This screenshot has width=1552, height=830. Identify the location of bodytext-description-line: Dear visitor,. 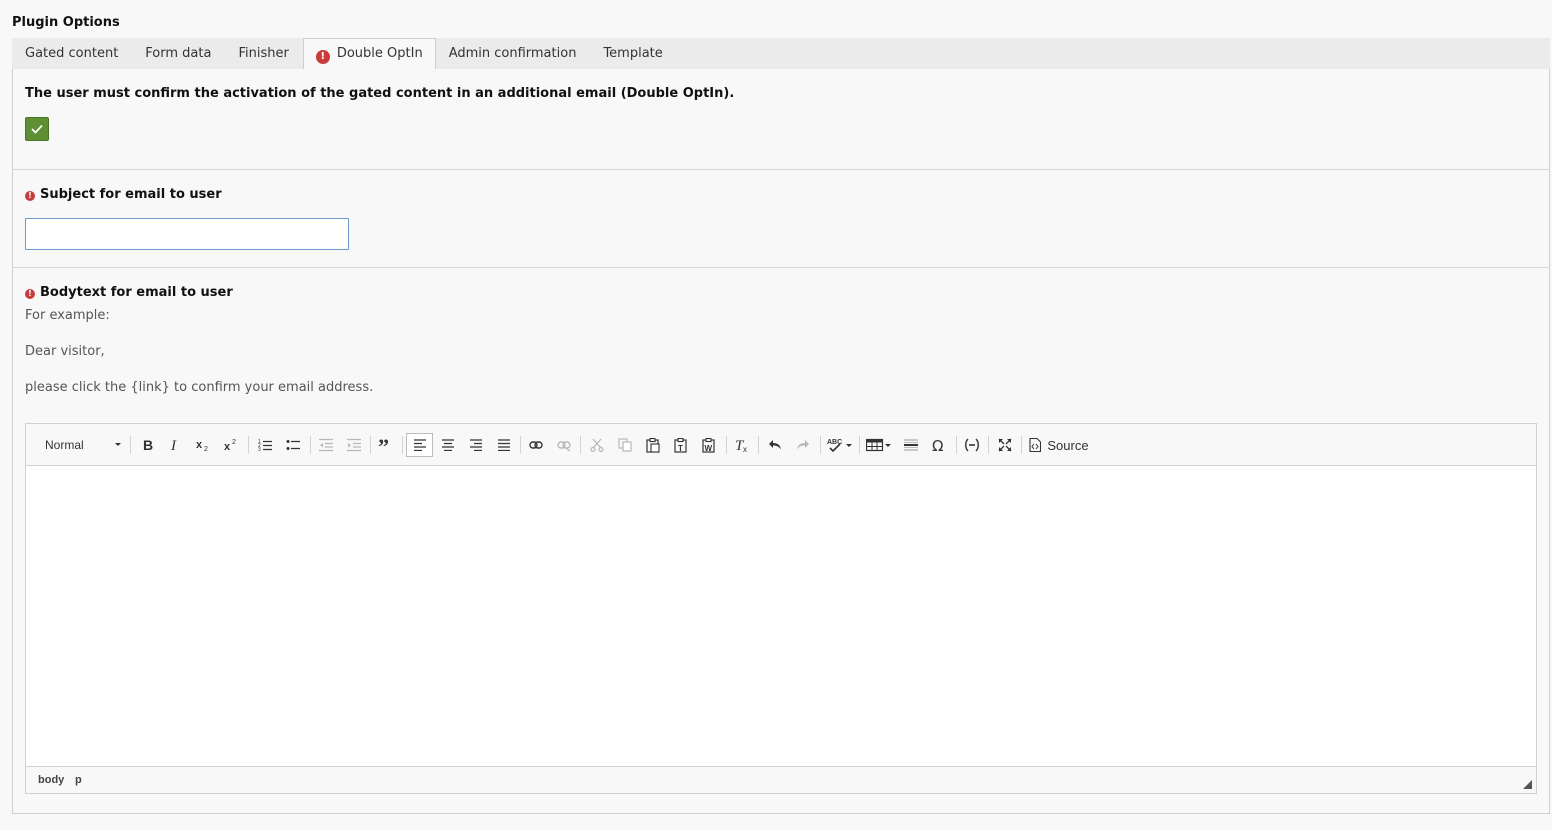
(65, 351).